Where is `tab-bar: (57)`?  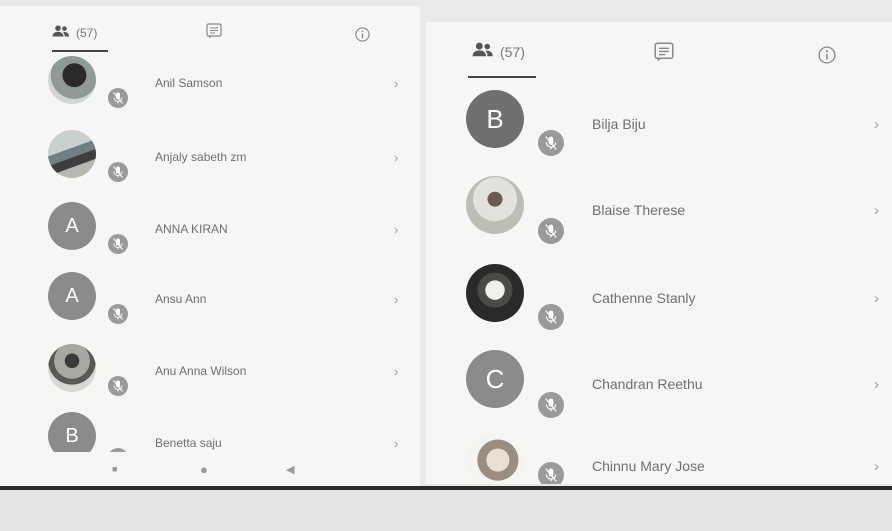 tab-bar: (57) is located at coordinates (659, 50).